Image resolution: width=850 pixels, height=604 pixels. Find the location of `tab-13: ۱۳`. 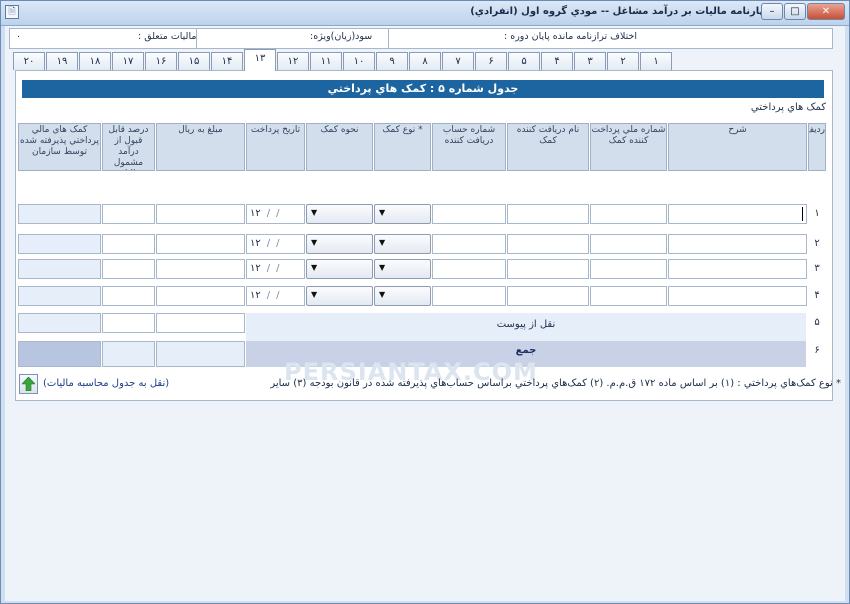

tab-13: ۱۳ is located at coordinates (260, 60).